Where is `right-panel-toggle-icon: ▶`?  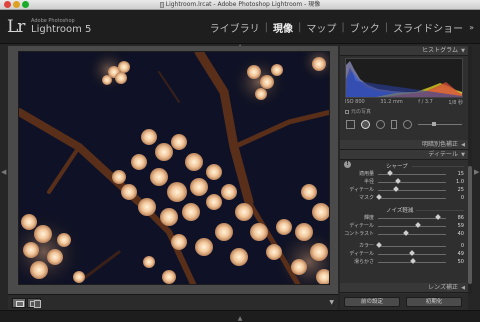 right-panel-toggle-icon: ▶ is located at coordinates (476, 172).